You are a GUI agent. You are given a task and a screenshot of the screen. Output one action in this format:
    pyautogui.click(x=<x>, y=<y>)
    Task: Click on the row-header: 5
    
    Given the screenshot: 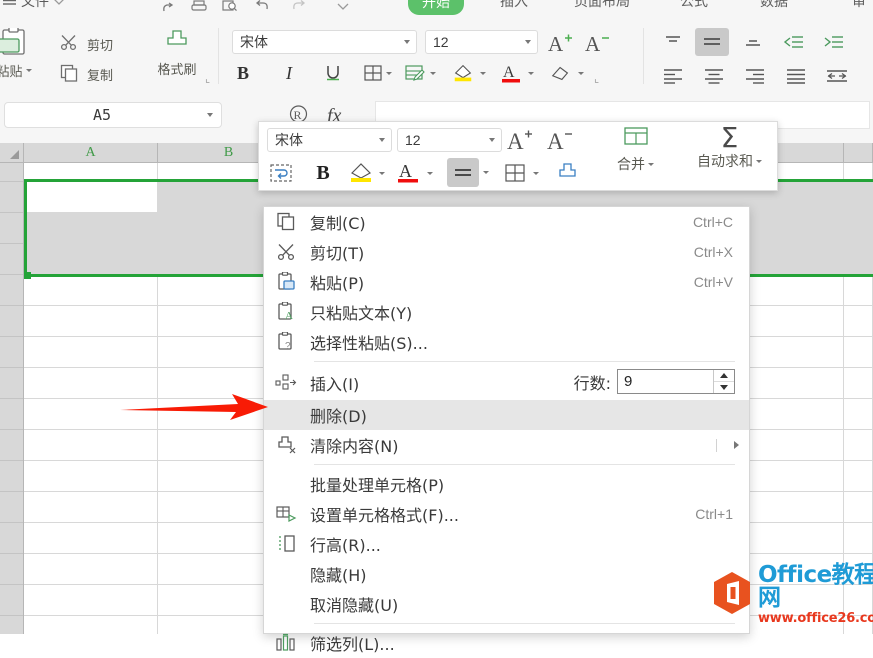 What is the action you would take?
    pyautogui.click(x=11, y=321)
    